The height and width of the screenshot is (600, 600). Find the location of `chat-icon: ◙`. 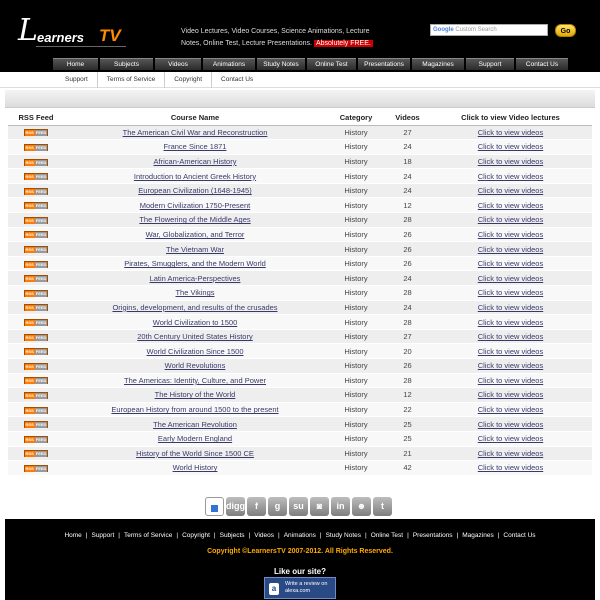

chat-icon: ◙ is located at coordinates (319, 506).